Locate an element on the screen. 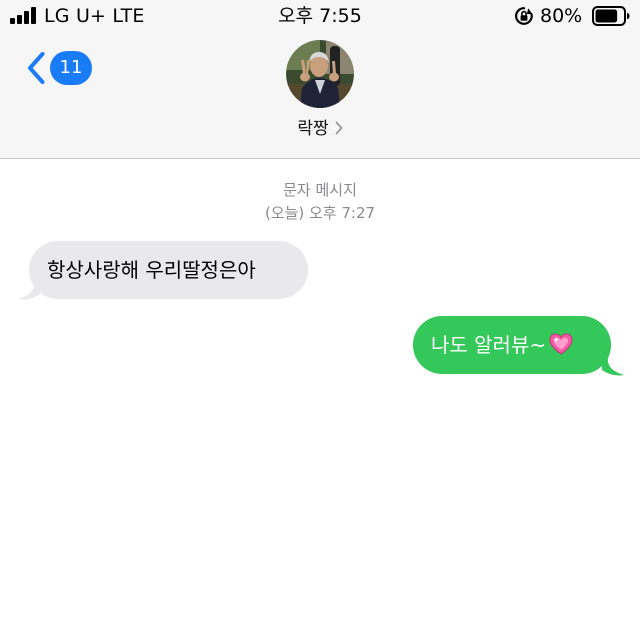 The height and width of the screenshot is (640, 640). status-bar: LG U+ LTE 오후 7:55 80% is located at coordinates (320, 17).